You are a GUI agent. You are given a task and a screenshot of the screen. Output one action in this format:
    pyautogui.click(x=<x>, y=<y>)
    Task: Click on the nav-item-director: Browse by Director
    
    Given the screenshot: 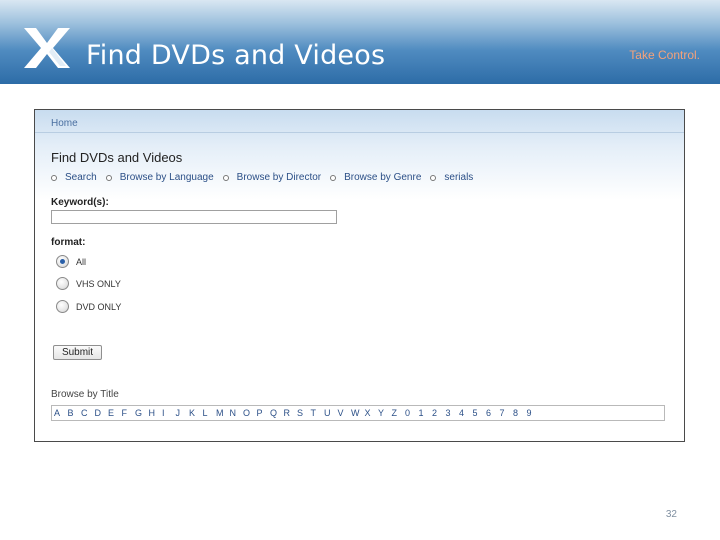 What is the action you would take?
    pyautogui.click(x=271, y=177)
    